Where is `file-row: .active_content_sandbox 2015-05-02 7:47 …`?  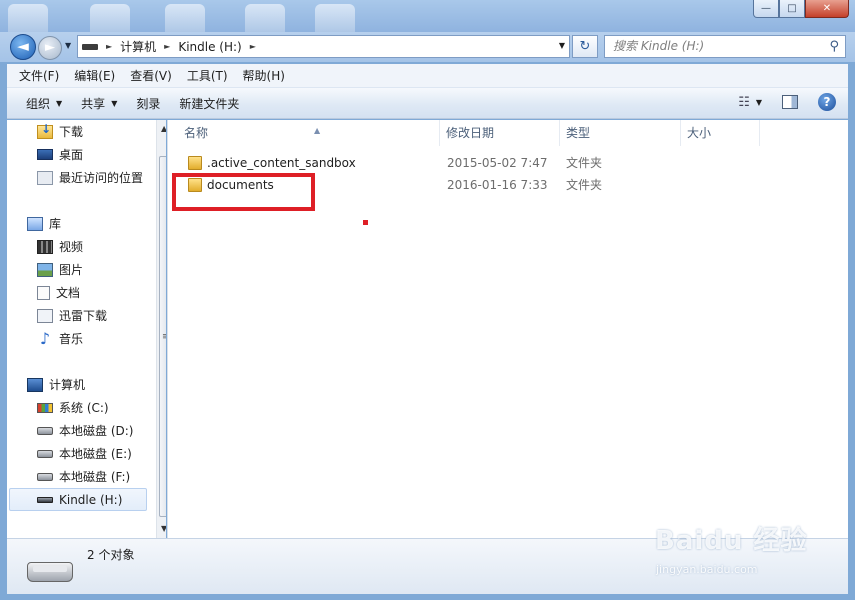
file-row: .active_content_sandbox 2015-05-02 7:47 … is located at coordinates (508, 163).